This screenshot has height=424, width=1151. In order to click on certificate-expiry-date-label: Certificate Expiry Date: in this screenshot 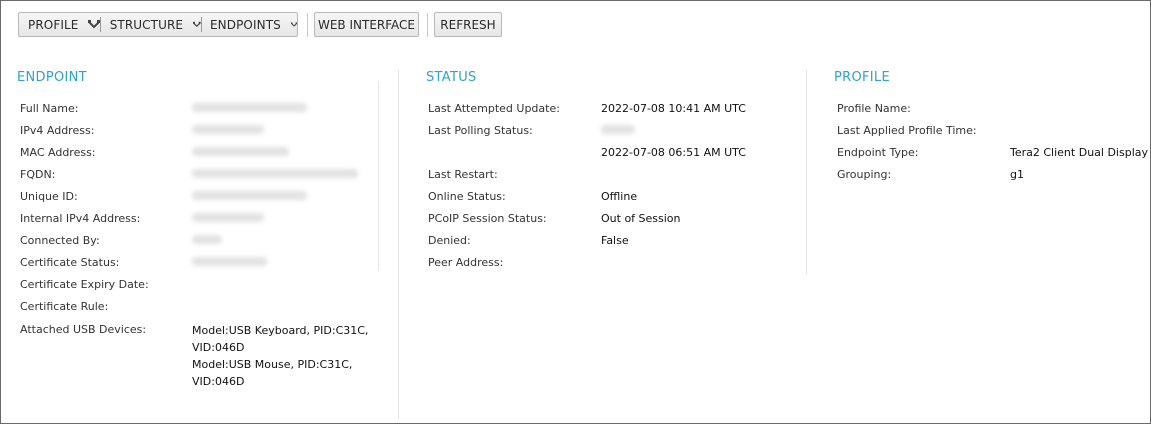, I will do `click(84, 284)`.